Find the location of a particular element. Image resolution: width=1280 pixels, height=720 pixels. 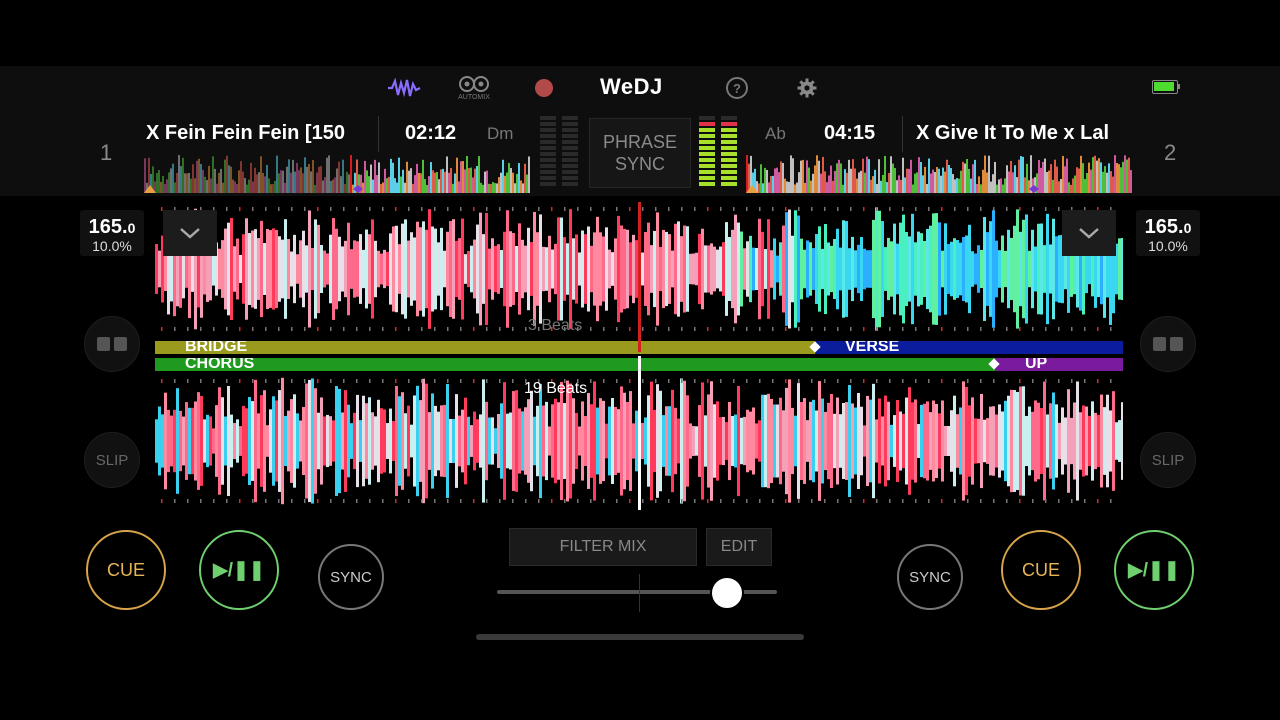

deck1-cue-button: CUE is located at coordinates (126, 570).